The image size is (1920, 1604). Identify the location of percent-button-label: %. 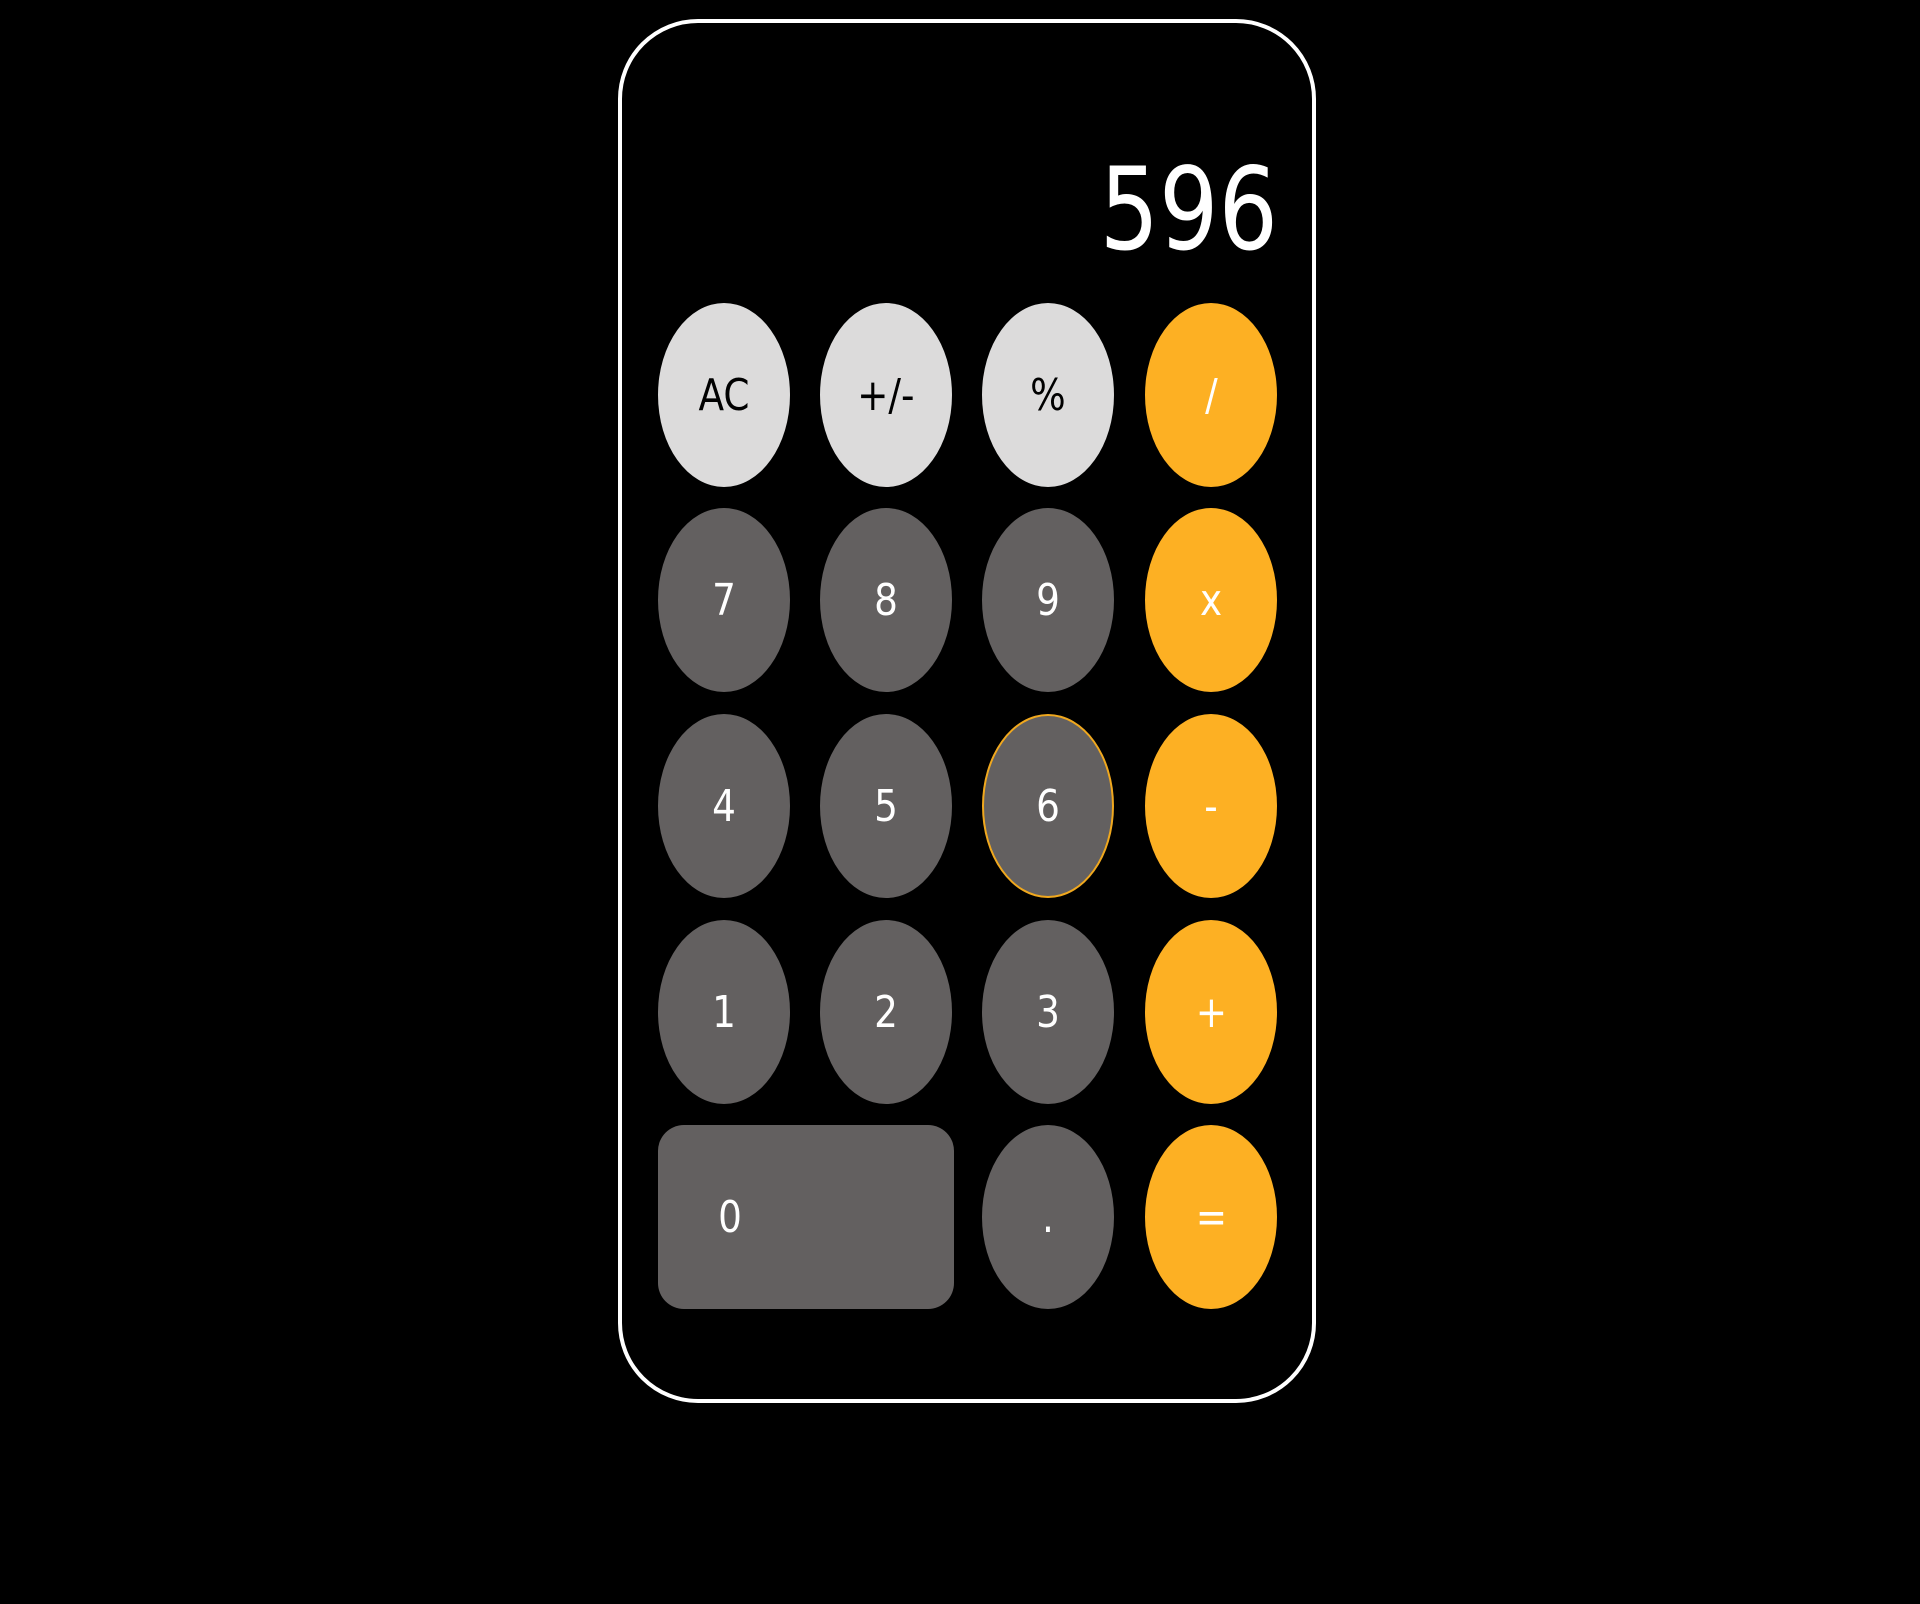
(1048, 395).